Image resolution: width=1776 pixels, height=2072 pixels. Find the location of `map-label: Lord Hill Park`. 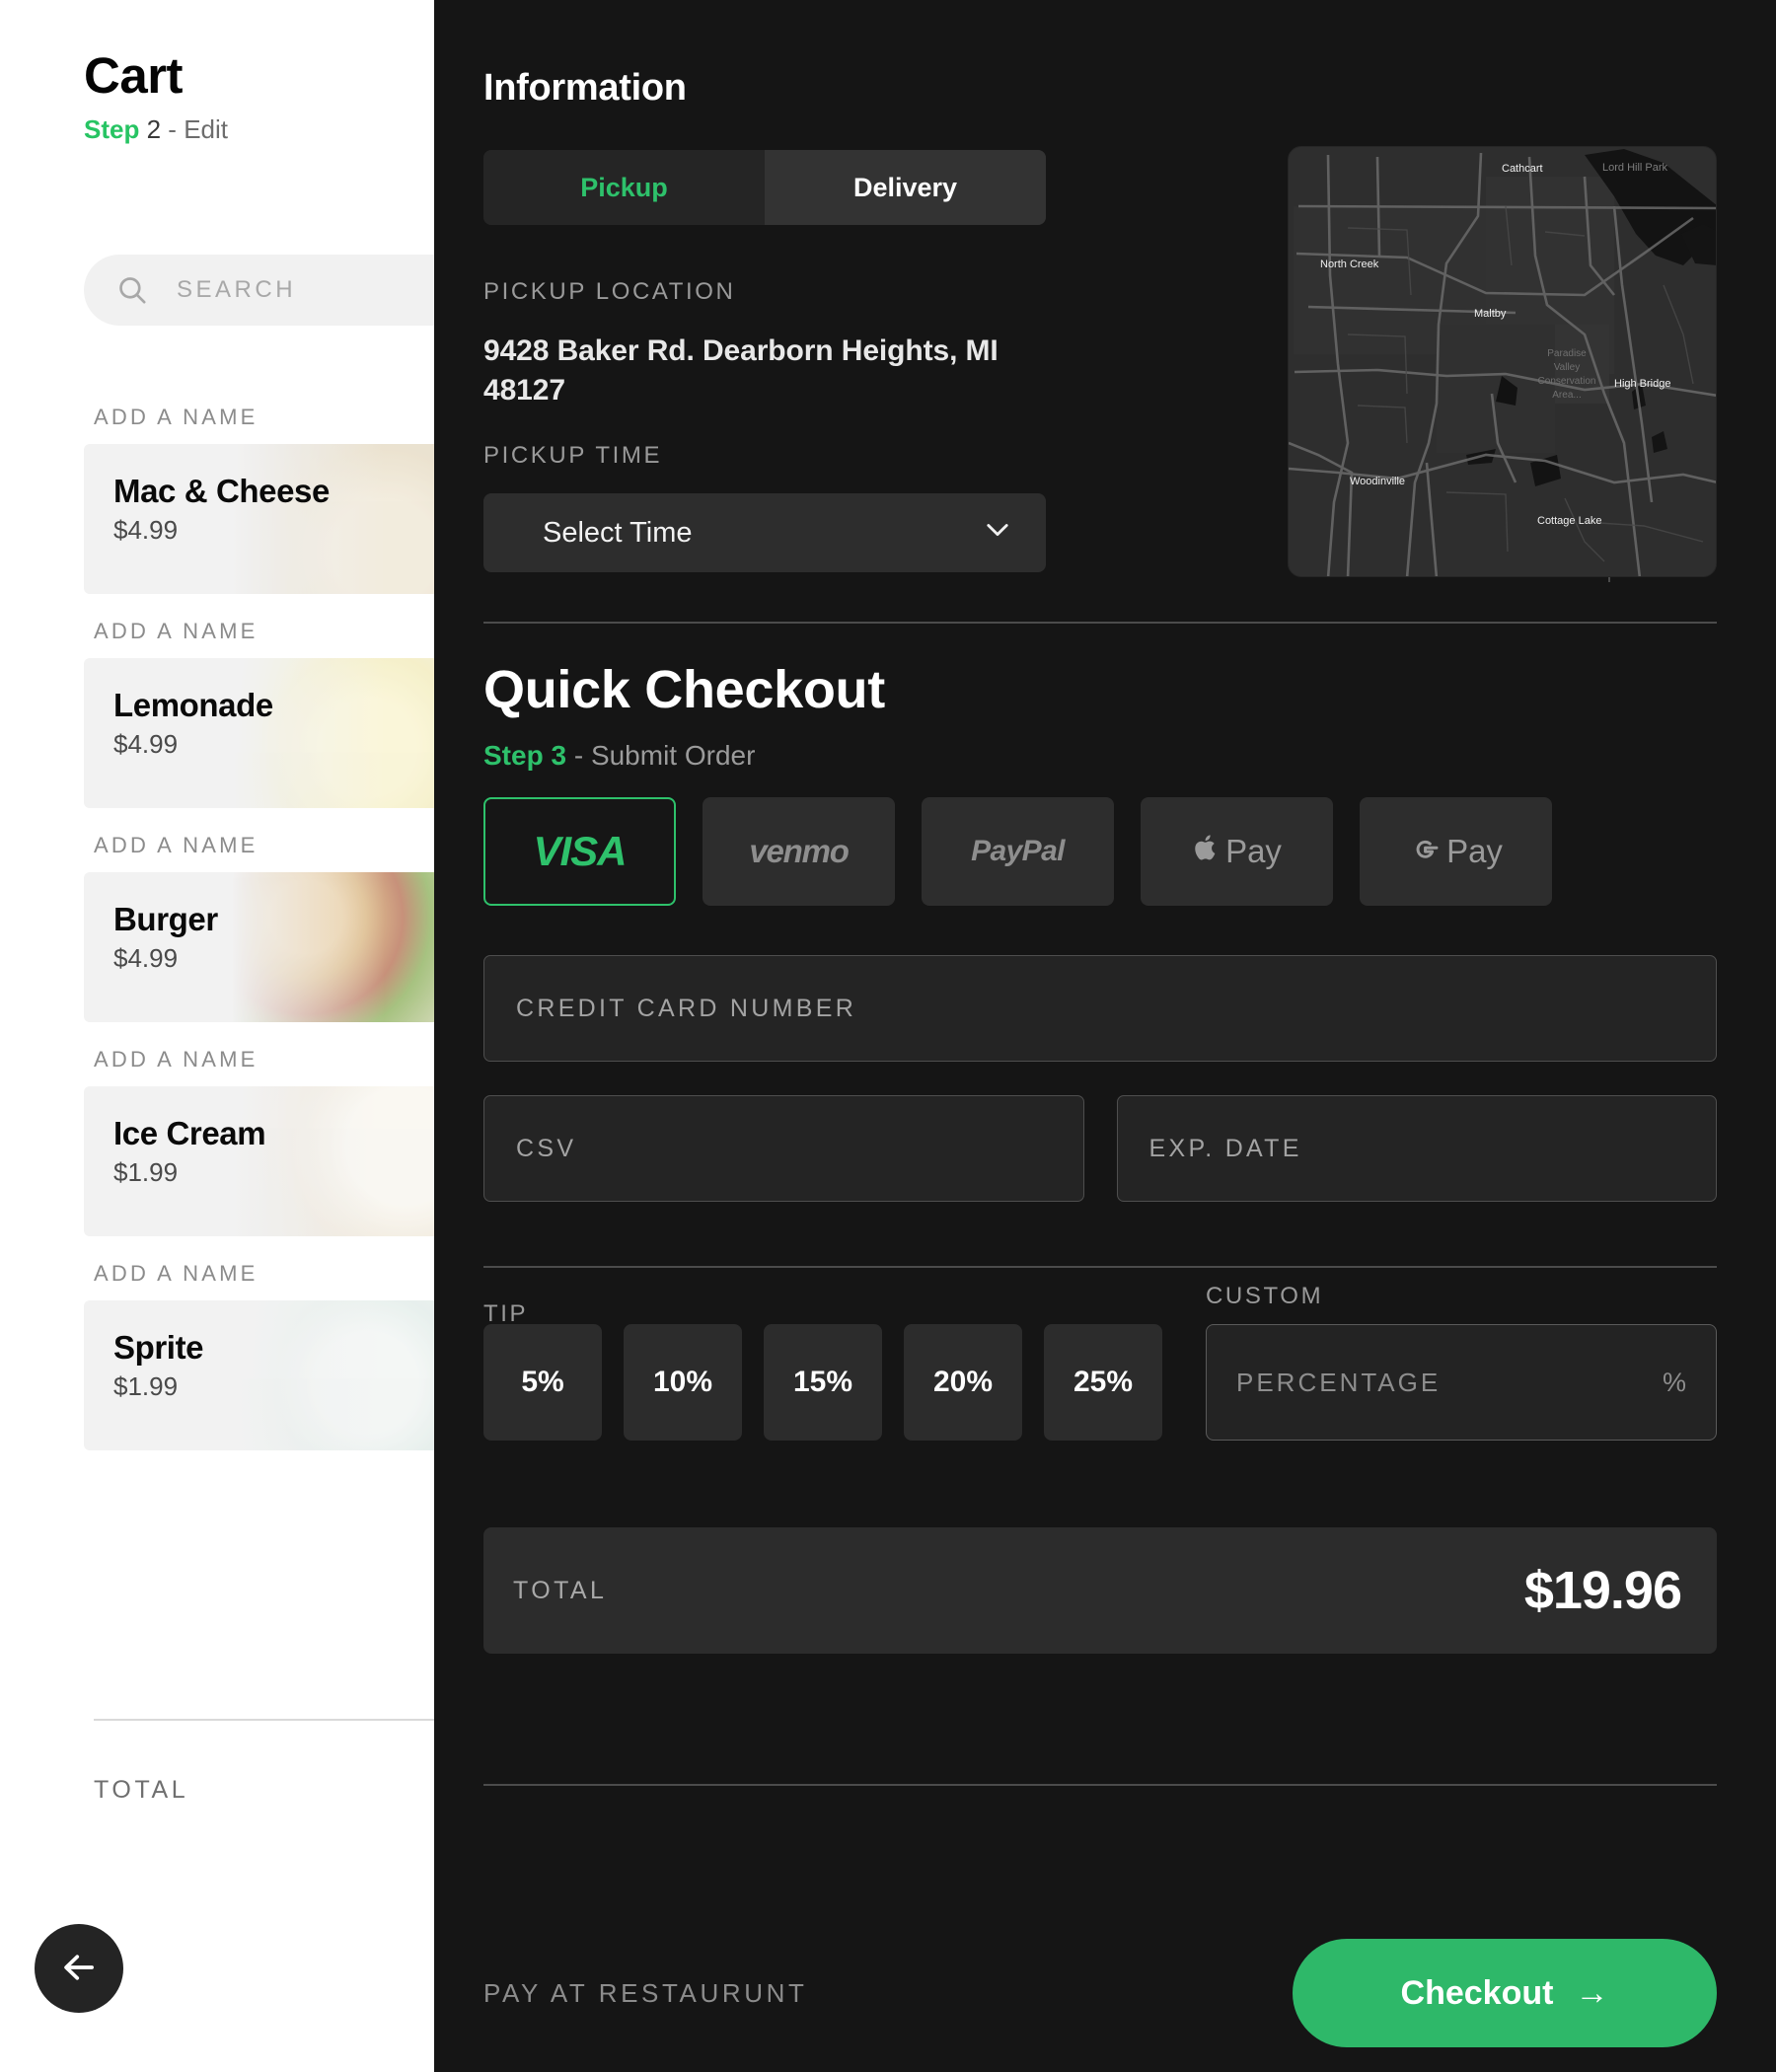

map-label: Lord Hill Park is located at coordinates (1635, 168).